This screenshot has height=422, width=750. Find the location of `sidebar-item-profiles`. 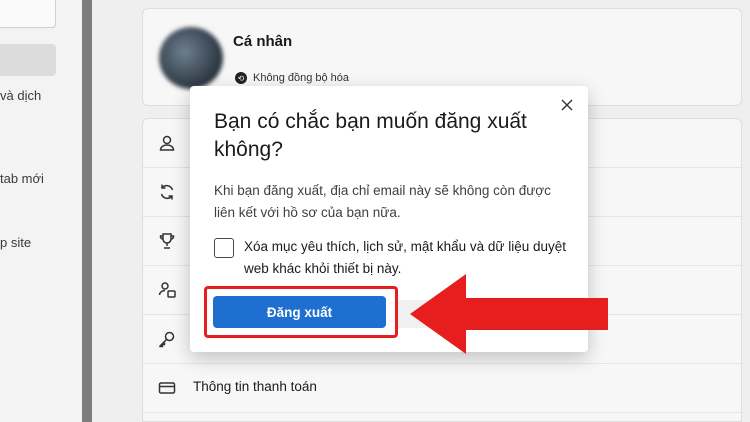

sidebar-item-profiles is located at coordinates (28, 60).